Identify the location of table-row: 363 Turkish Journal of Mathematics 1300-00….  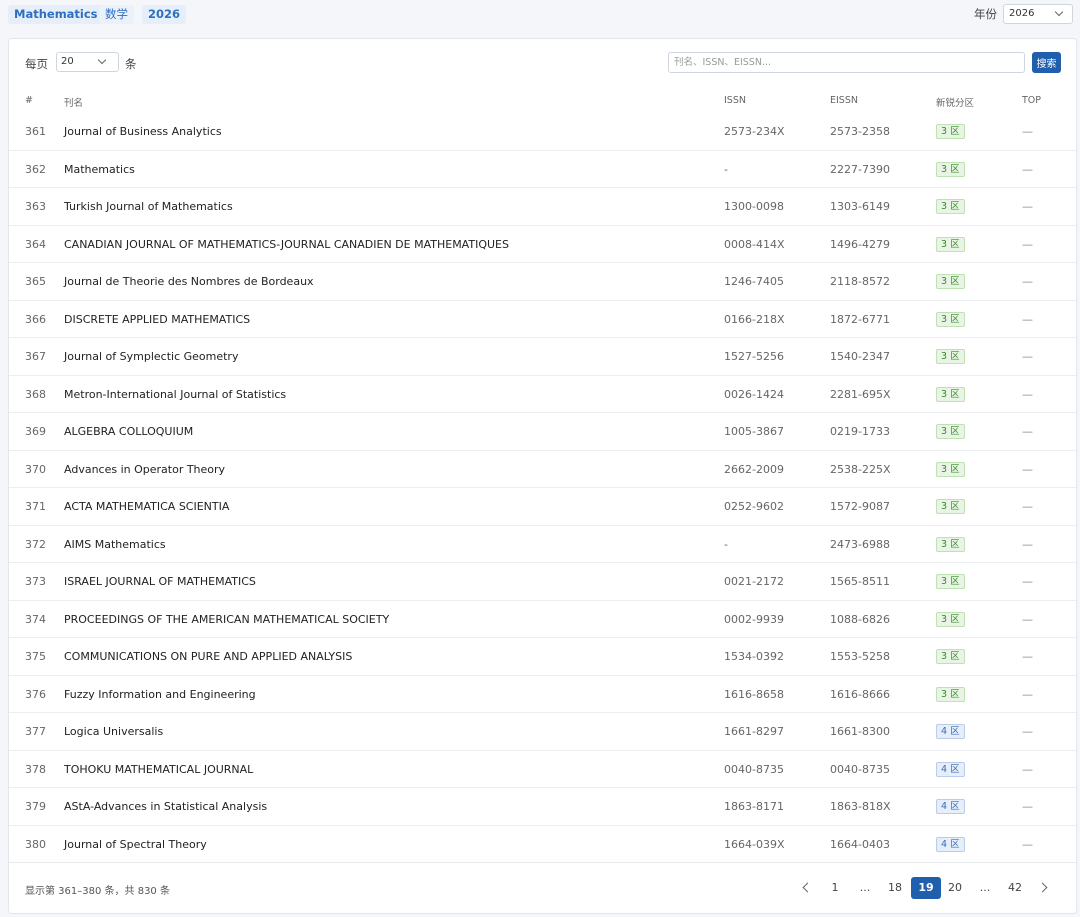
(542, 207).